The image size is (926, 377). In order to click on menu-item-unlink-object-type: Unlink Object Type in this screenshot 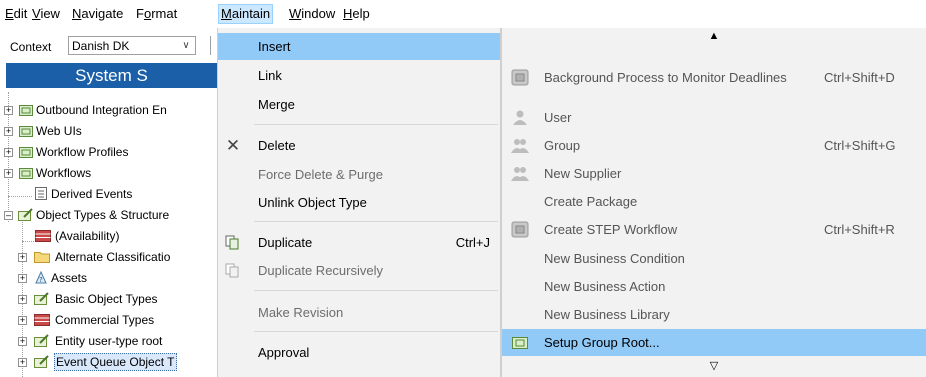, I will do `click(359, 202)`.